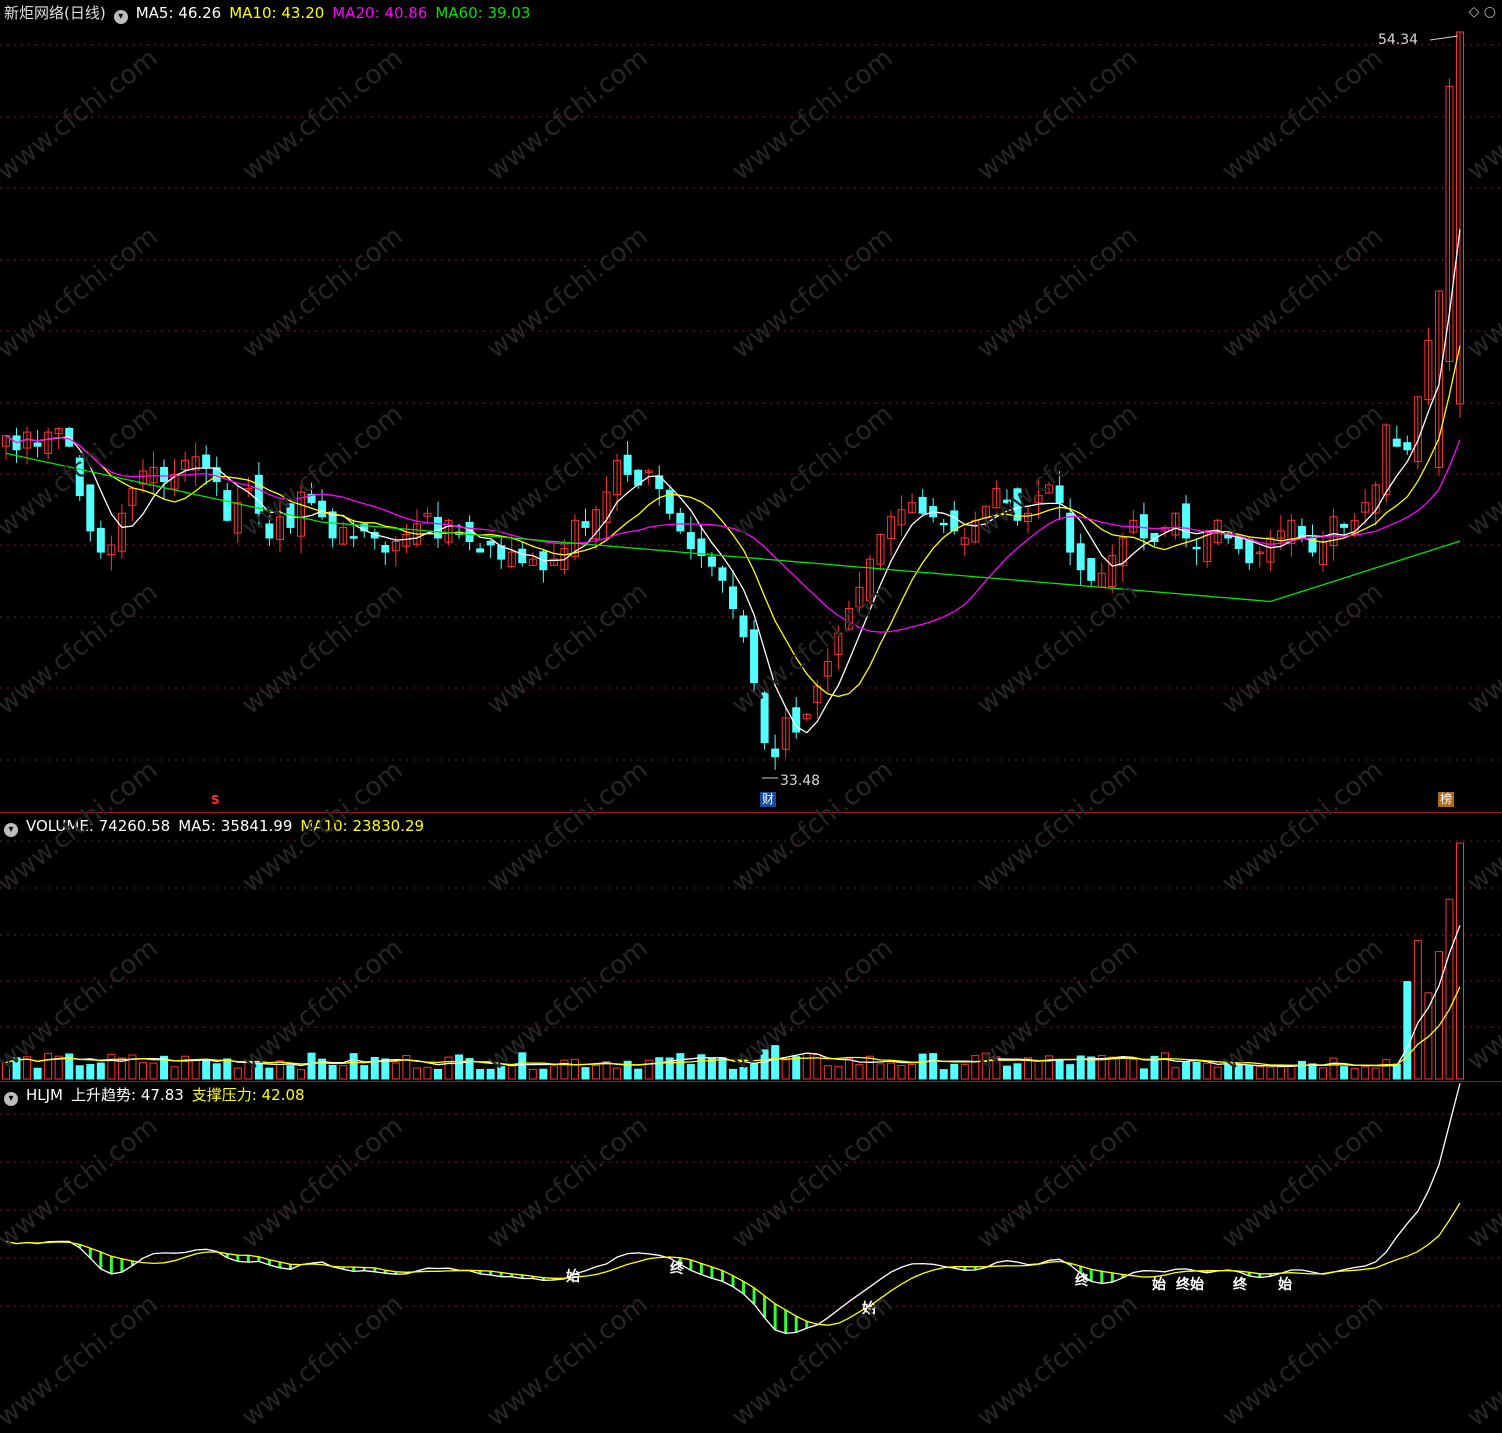 This screenshot has height=1433, width=1502. I want to click on volume-ma10: MA10: 23830.29, so click(362, 826).